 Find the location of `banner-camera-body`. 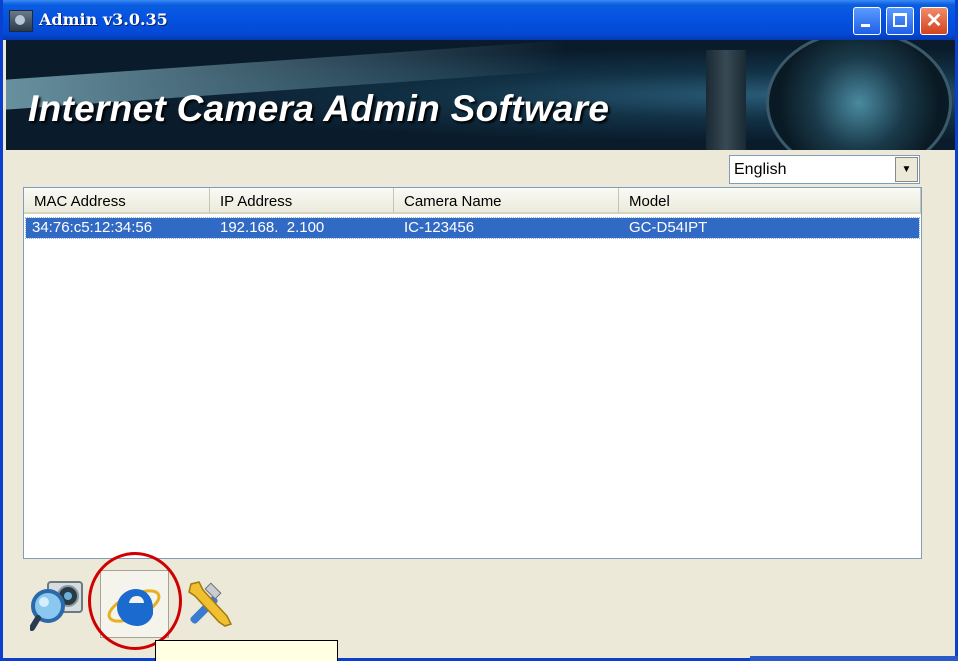

banner-camera-body is located at coordinates (726, 100).